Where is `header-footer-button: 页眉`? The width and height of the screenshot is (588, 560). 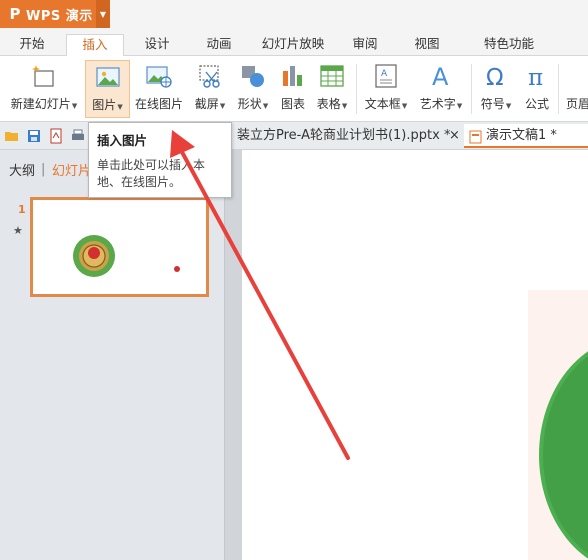
header-footer-button: 页眉 is located at coordinates (575, 89).